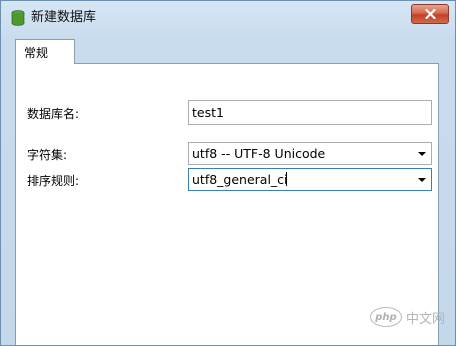 Image resolution: width=456 pixels, height=346 pixels. What do you see at coordinates (18, 18) in the screenshot?
I see `database-icon` at bounding box center [18, 18].